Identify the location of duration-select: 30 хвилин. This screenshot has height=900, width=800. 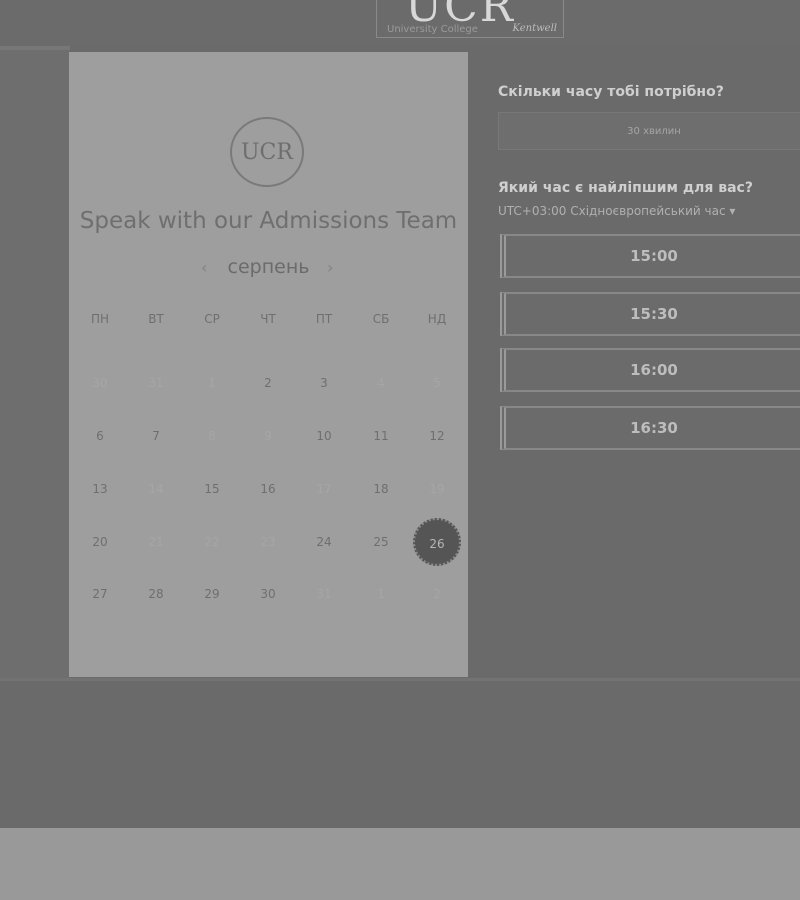
(649, 131).